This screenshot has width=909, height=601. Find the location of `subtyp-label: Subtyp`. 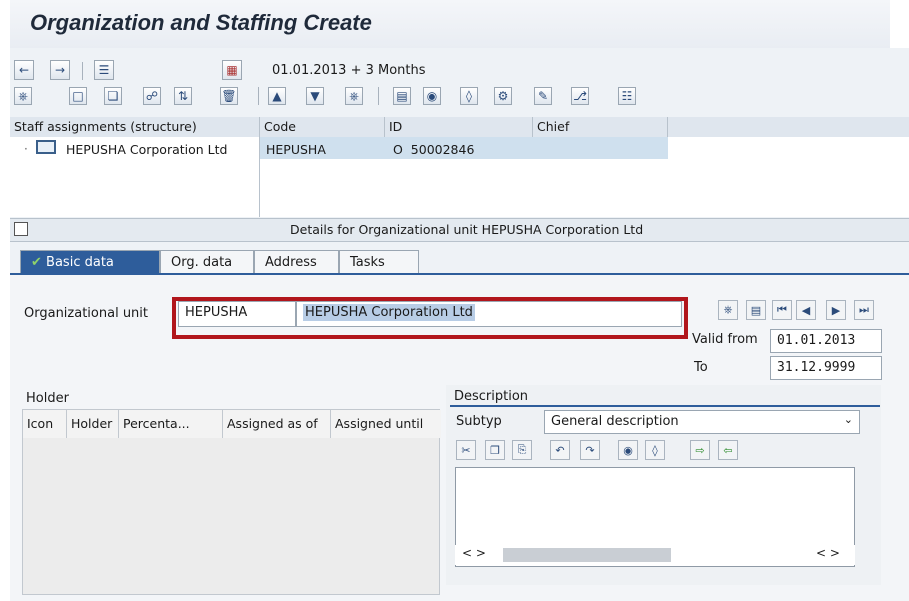

subtyp-label: Subtyp is located at coordinates (479, 421).